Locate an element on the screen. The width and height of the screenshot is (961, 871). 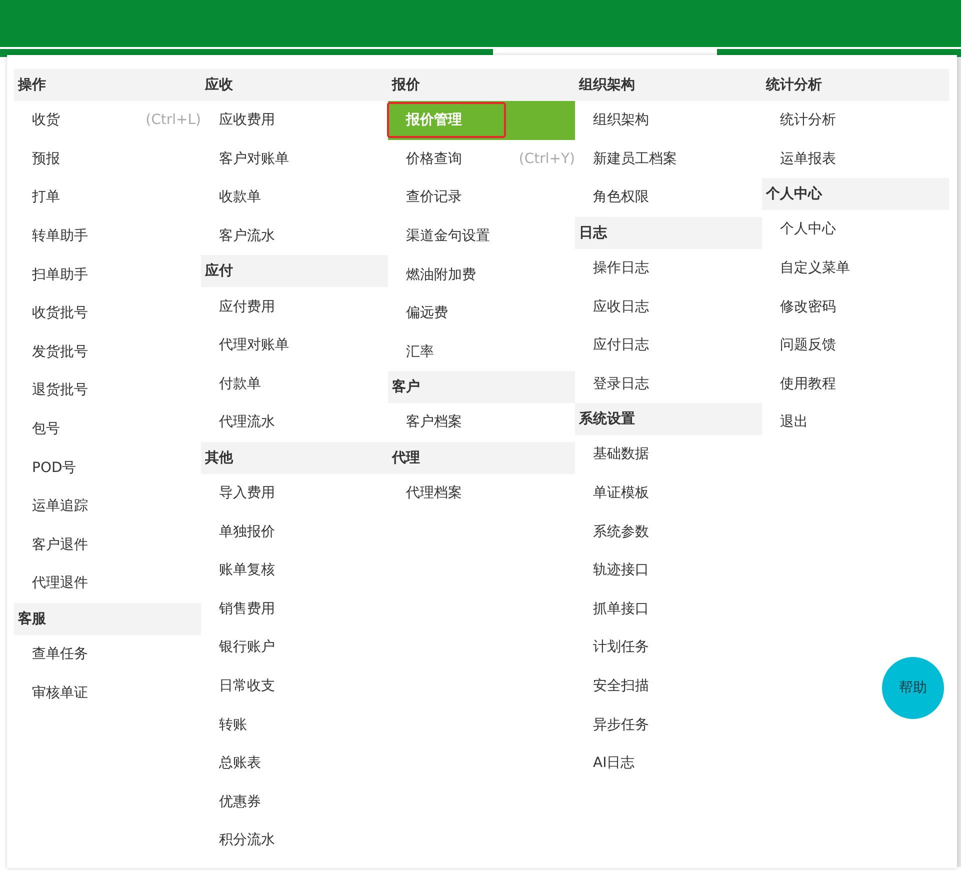
menu-item: 优惠券 is located at coordinates (294, 802).